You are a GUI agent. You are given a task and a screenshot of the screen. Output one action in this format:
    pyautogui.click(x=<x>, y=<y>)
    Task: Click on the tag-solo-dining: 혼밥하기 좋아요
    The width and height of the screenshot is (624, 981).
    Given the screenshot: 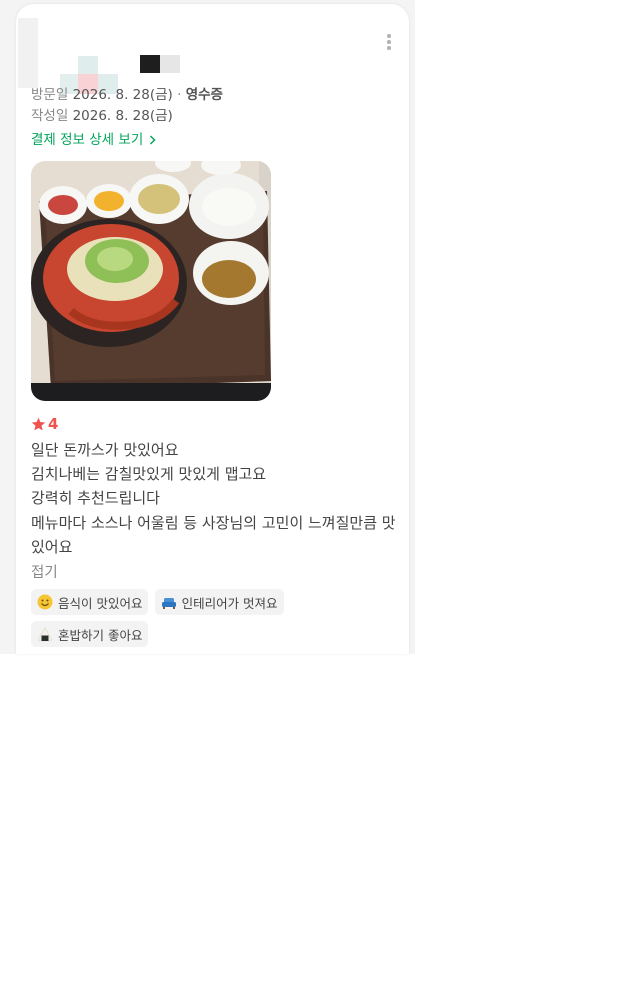 What is the action you would take?
    pyautogui.click(x=90, y=634)
    